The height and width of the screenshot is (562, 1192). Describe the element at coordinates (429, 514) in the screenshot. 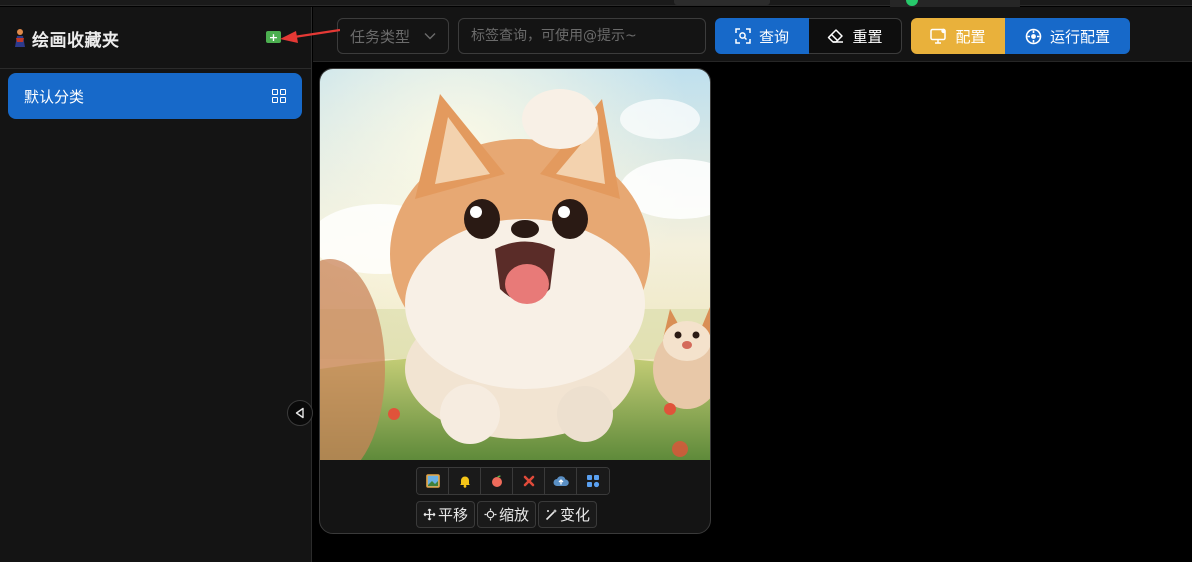

I see `move-icon` at that location.